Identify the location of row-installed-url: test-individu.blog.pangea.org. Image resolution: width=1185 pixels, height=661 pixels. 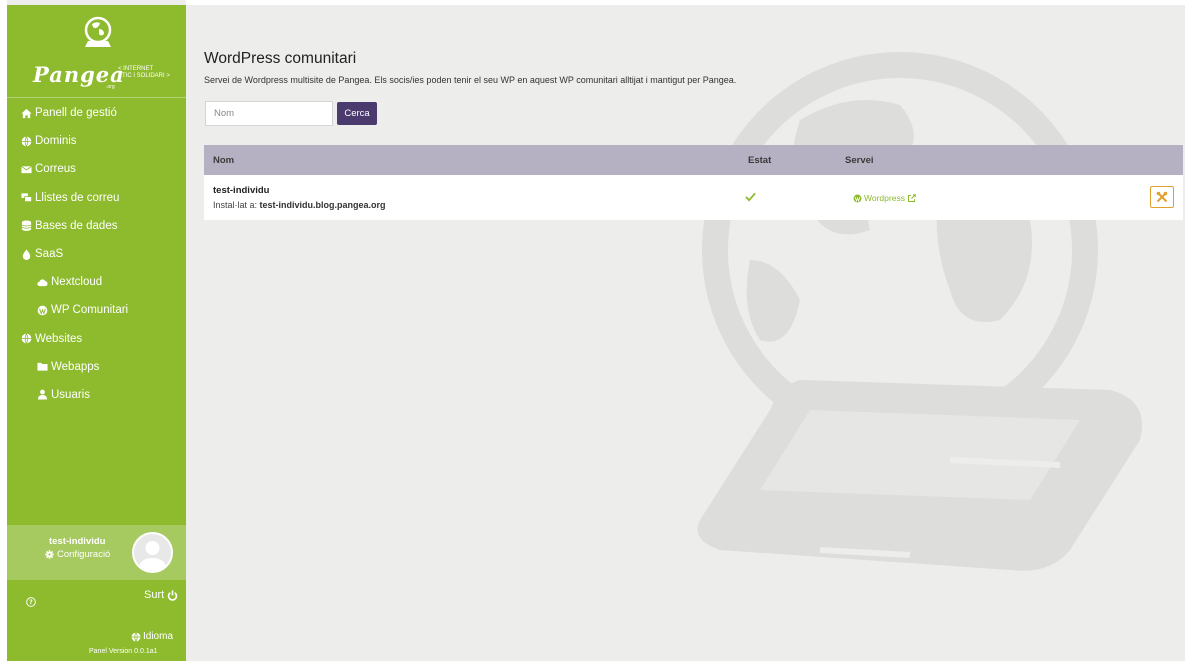
(323, 205).